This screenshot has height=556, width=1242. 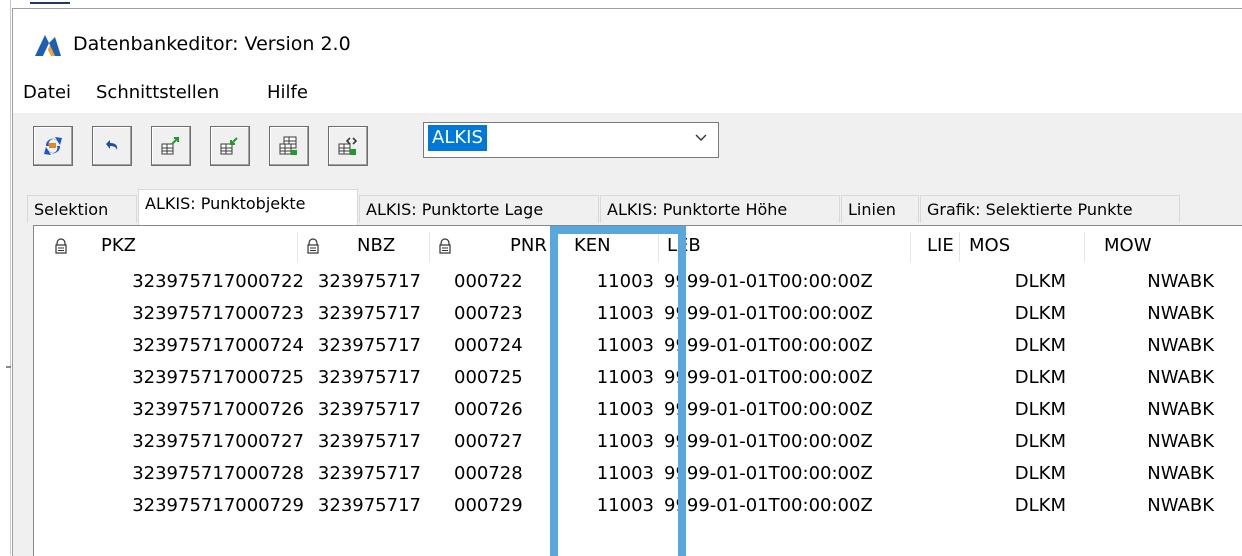 What do you see at coordinates (499, 314) in the screenshot?
I see `cell-pnr: 000723` at bounding box center [499, 314].